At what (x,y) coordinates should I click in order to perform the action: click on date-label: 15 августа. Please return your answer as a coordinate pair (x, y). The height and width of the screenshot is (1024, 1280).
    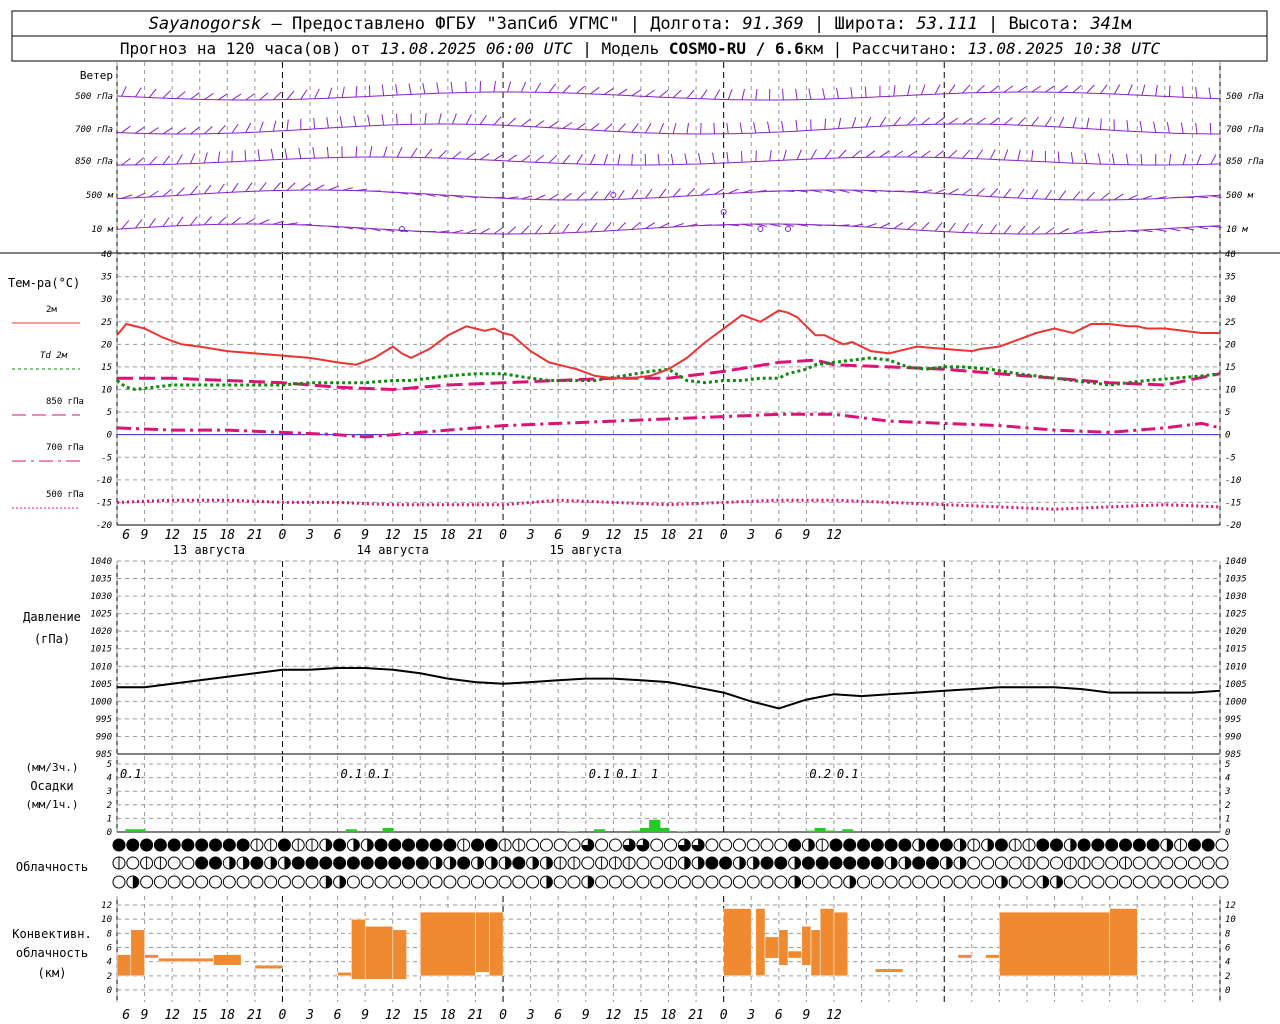
    Looking at the image, I should click on (586, 550).